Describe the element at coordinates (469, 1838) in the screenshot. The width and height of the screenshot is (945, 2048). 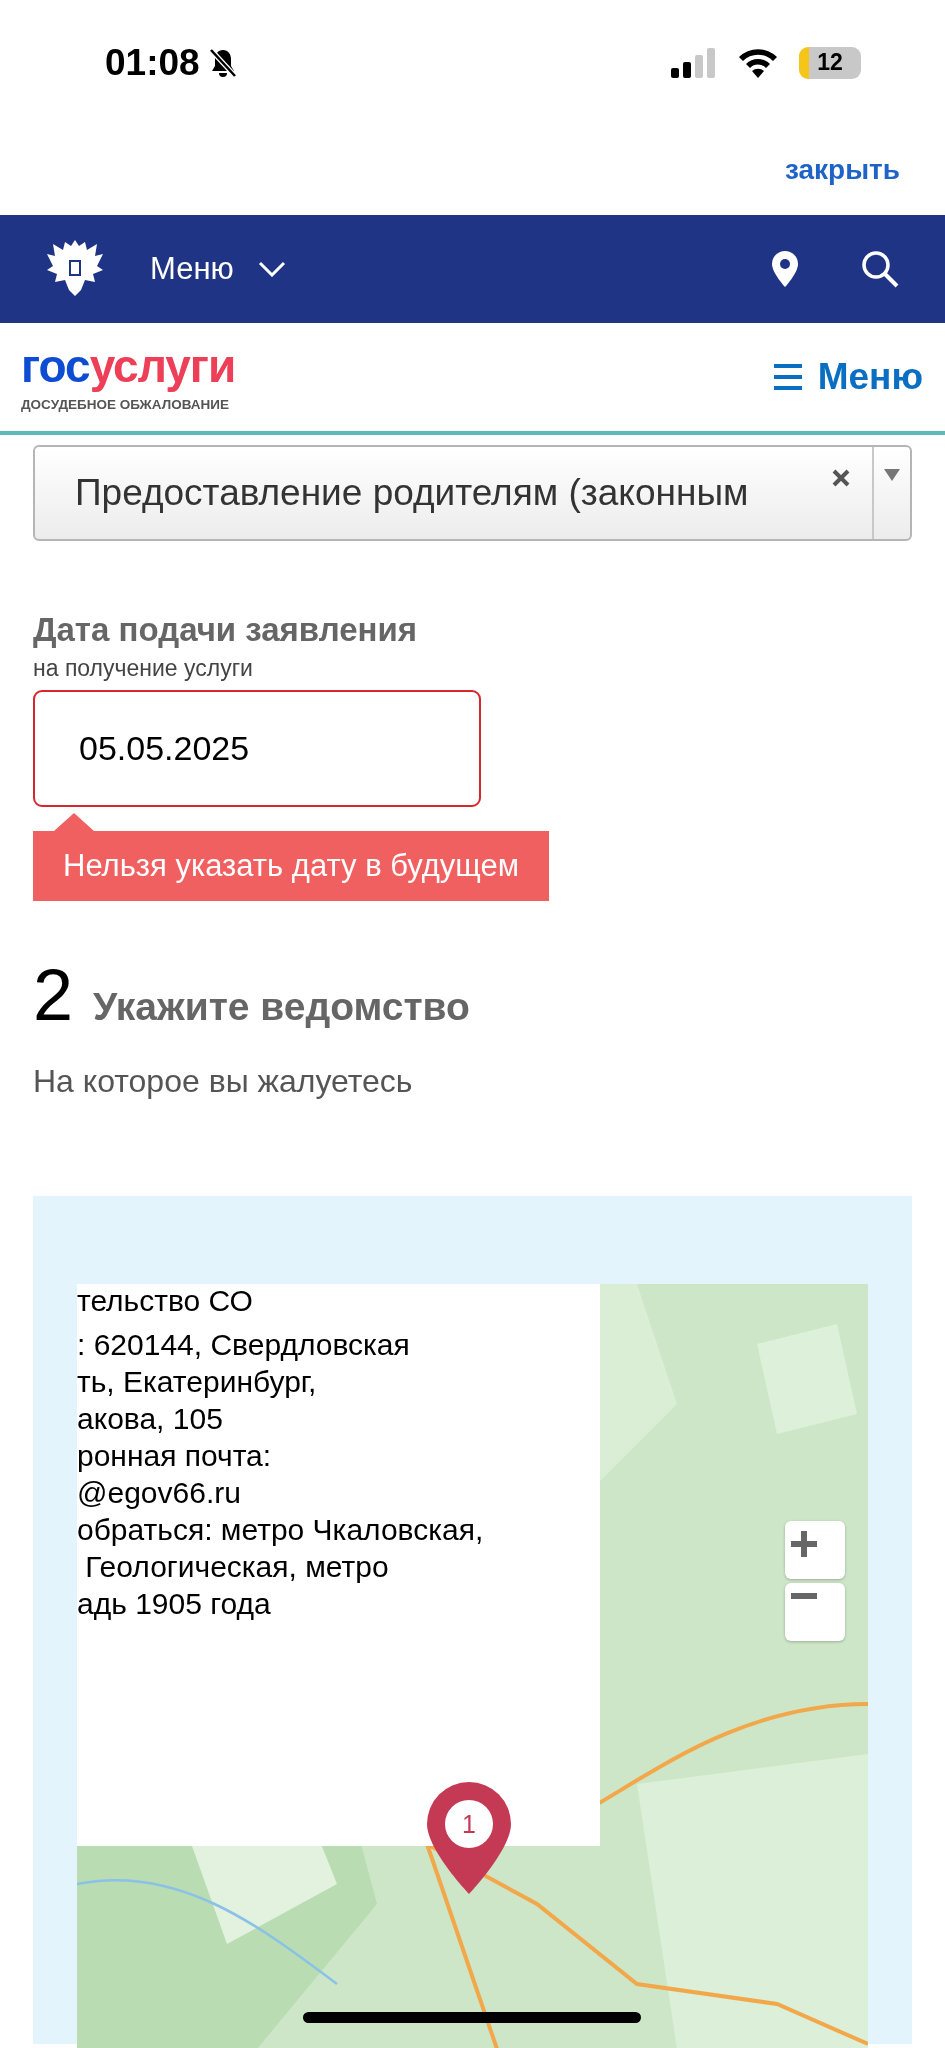
I see `map-marker: 1` at that location.